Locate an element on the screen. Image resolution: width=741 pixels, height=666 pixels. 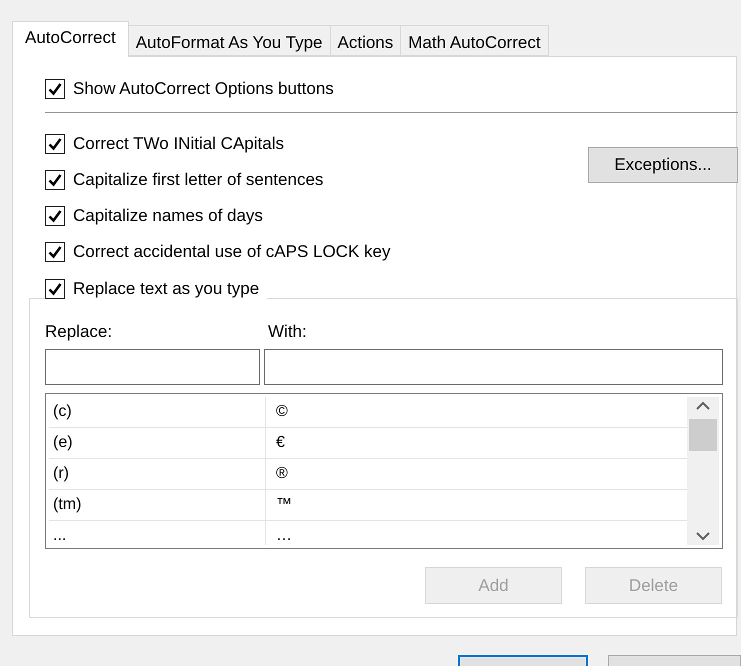
with-field is located at coordinates (493, 367).